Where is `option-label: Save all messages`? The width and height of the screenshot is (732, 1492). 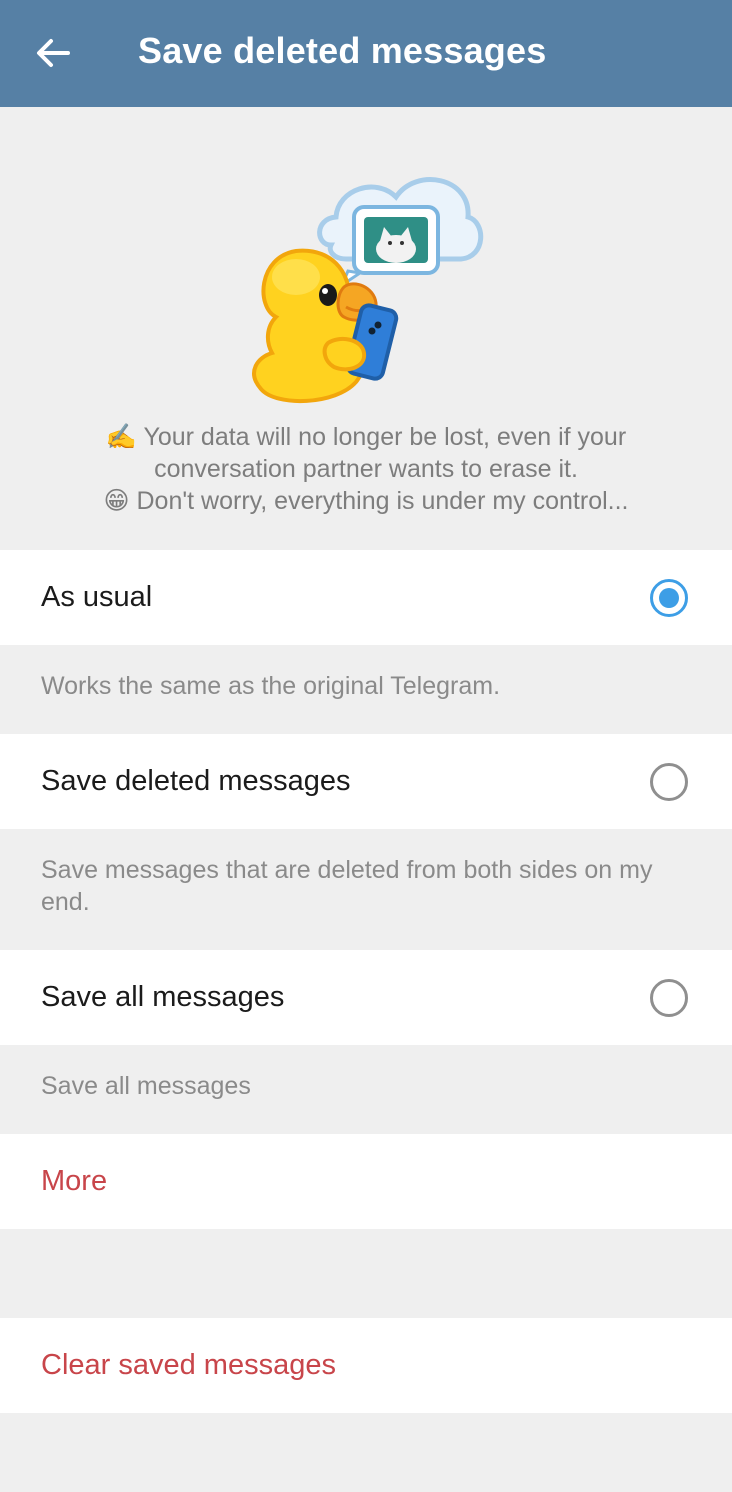 option-label: Save all messages is located at coordinates (163, 997).